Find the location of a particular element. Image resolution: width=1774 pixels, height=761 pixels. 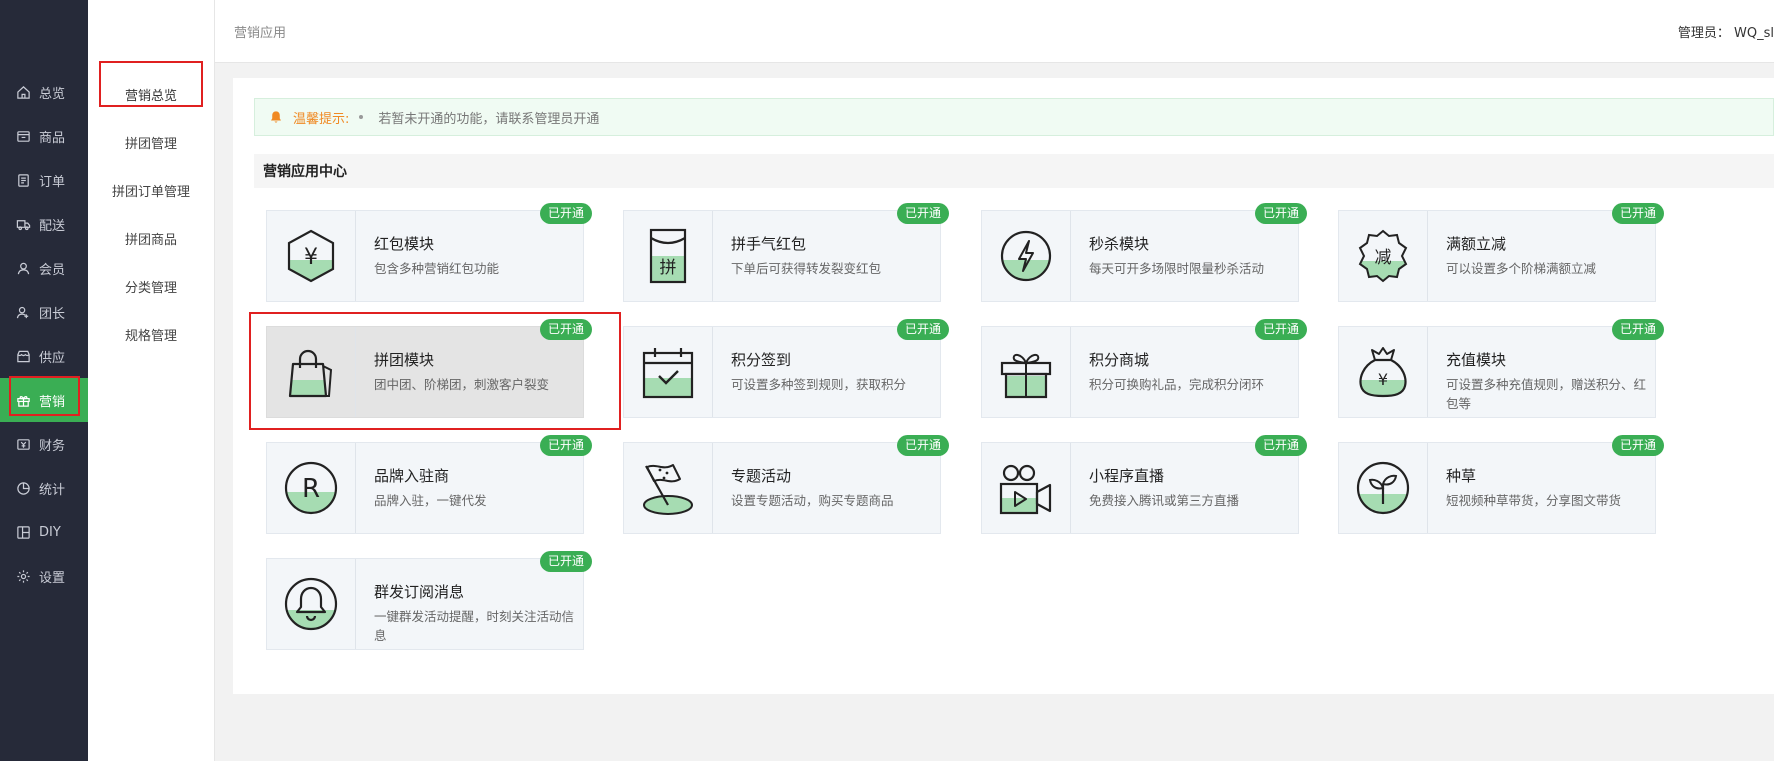

sidebar-item-overview: 总览 is located at coordinates (44, 92).